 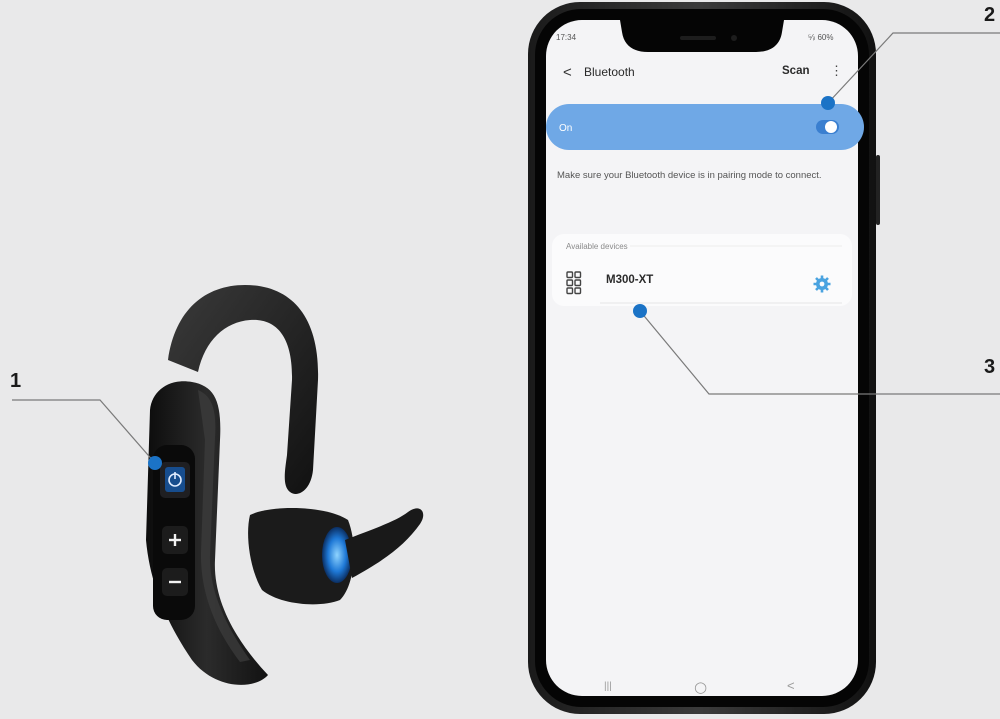 I want to click on callout-3-dot, so click(x=640, y=311).